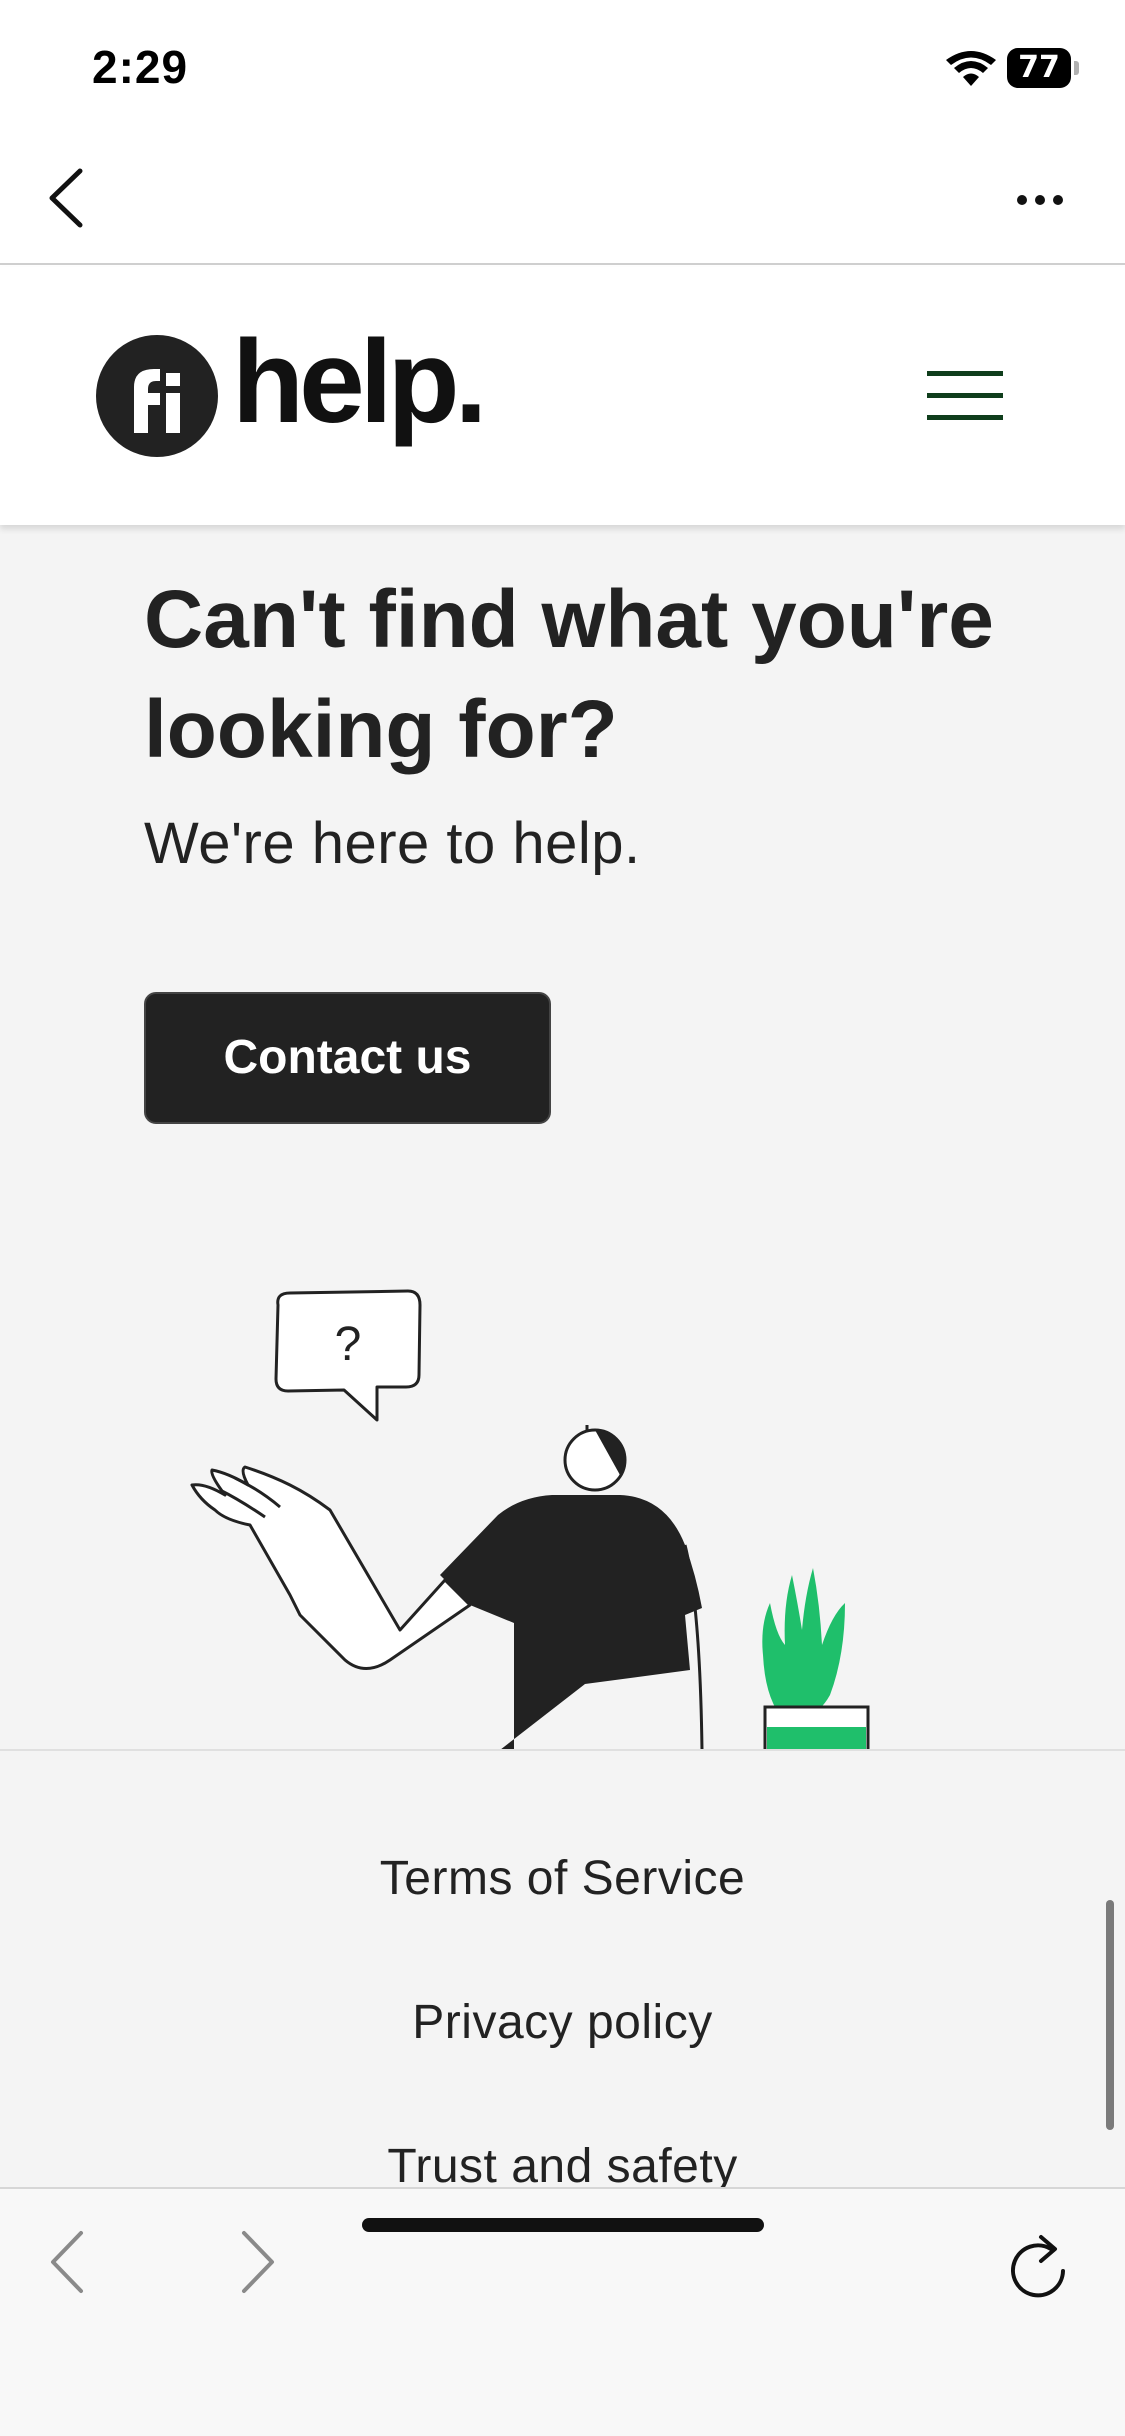 This screenshot has width=1125, height=2436. Describe the element at coordinates (258, 2262) in the screenshot. I see `browser-forward-icon` at that location.